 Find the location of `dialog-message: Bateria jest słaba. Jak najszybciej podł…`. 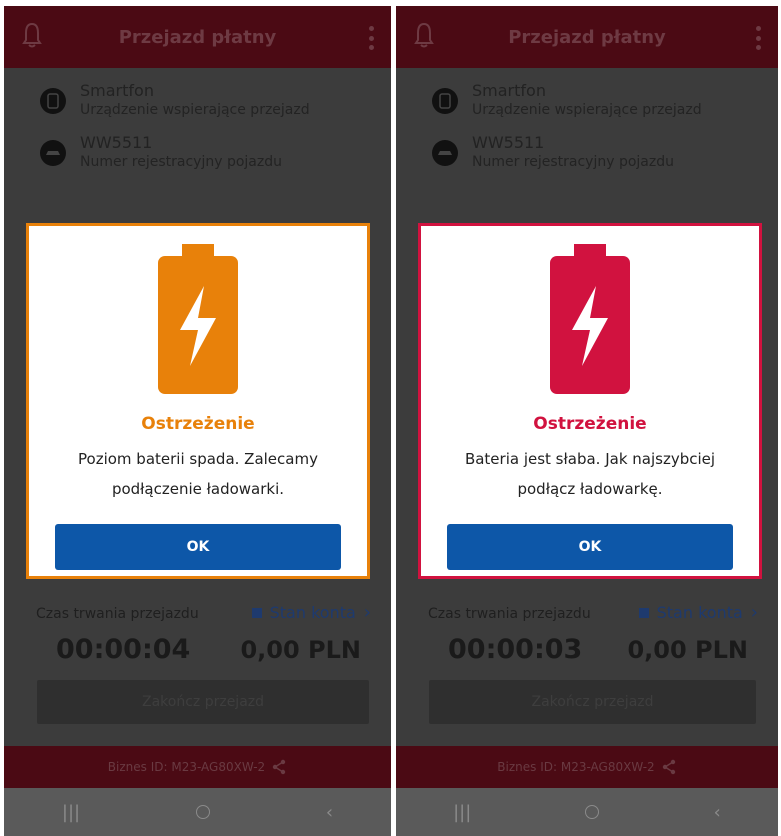

dialog-message: Bateria jest słaba. Jak najszybciej podł… is located at coordinates (590, 474).